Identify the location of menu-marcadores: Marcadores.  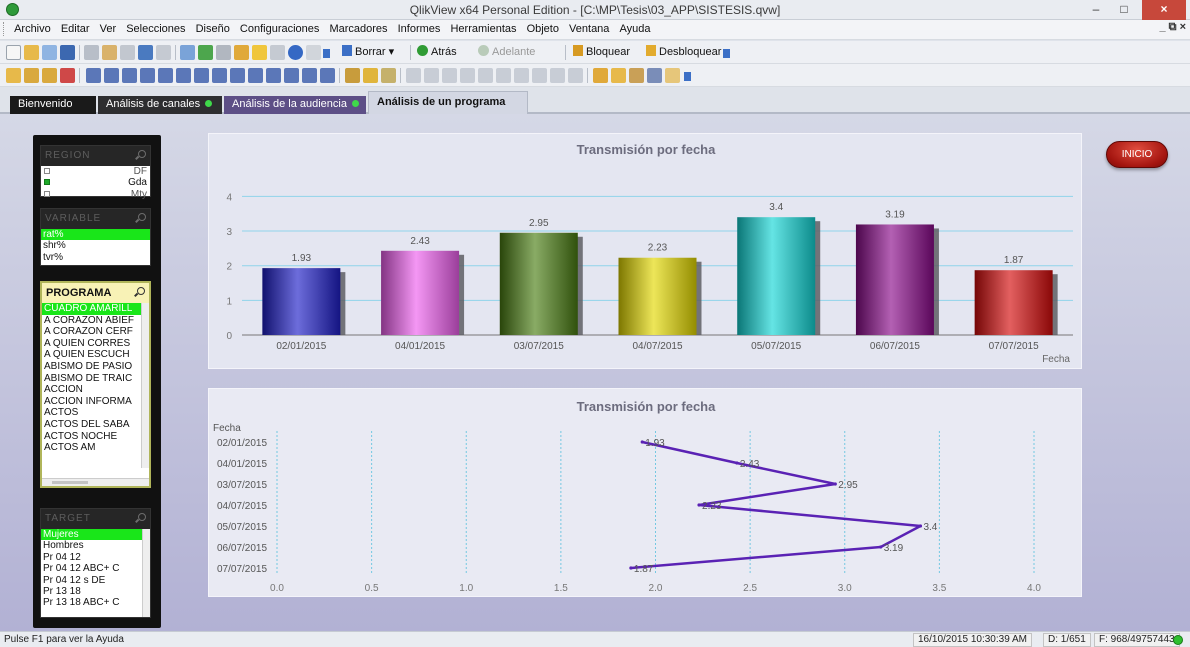
(357, 29).